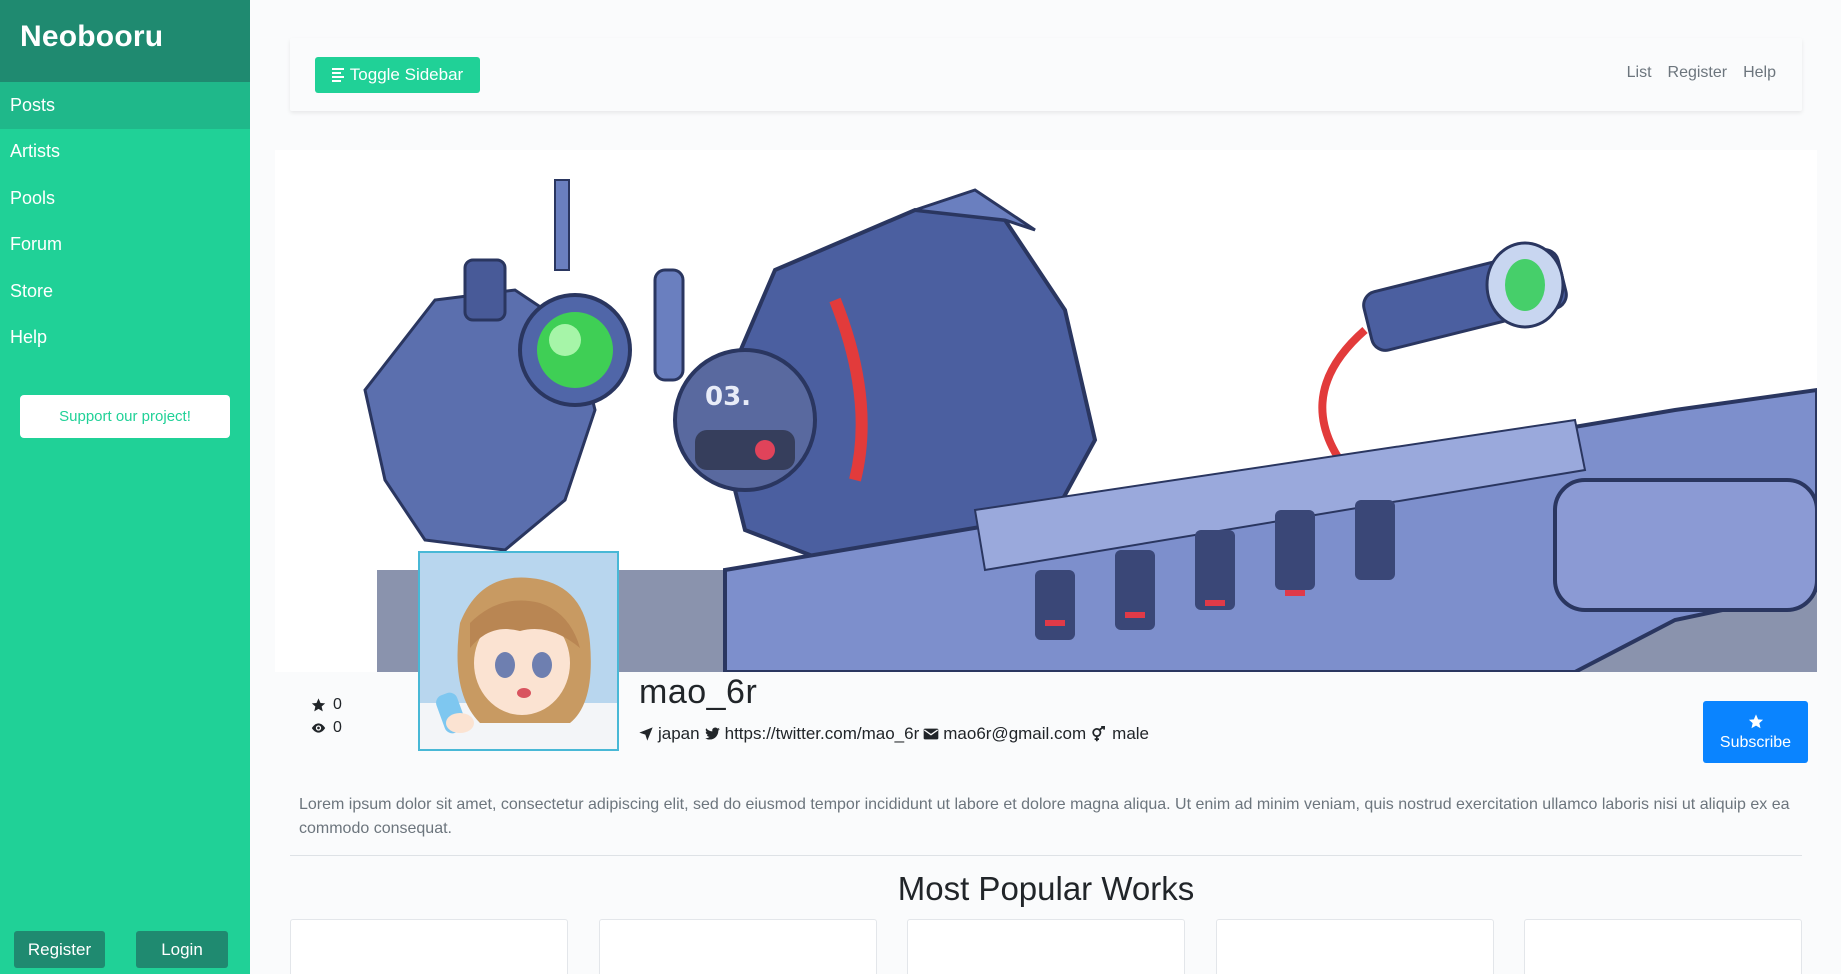 This screenshot has width=1841, height=974. I want to click on profile-stats: 0 0, so click(326, 716).